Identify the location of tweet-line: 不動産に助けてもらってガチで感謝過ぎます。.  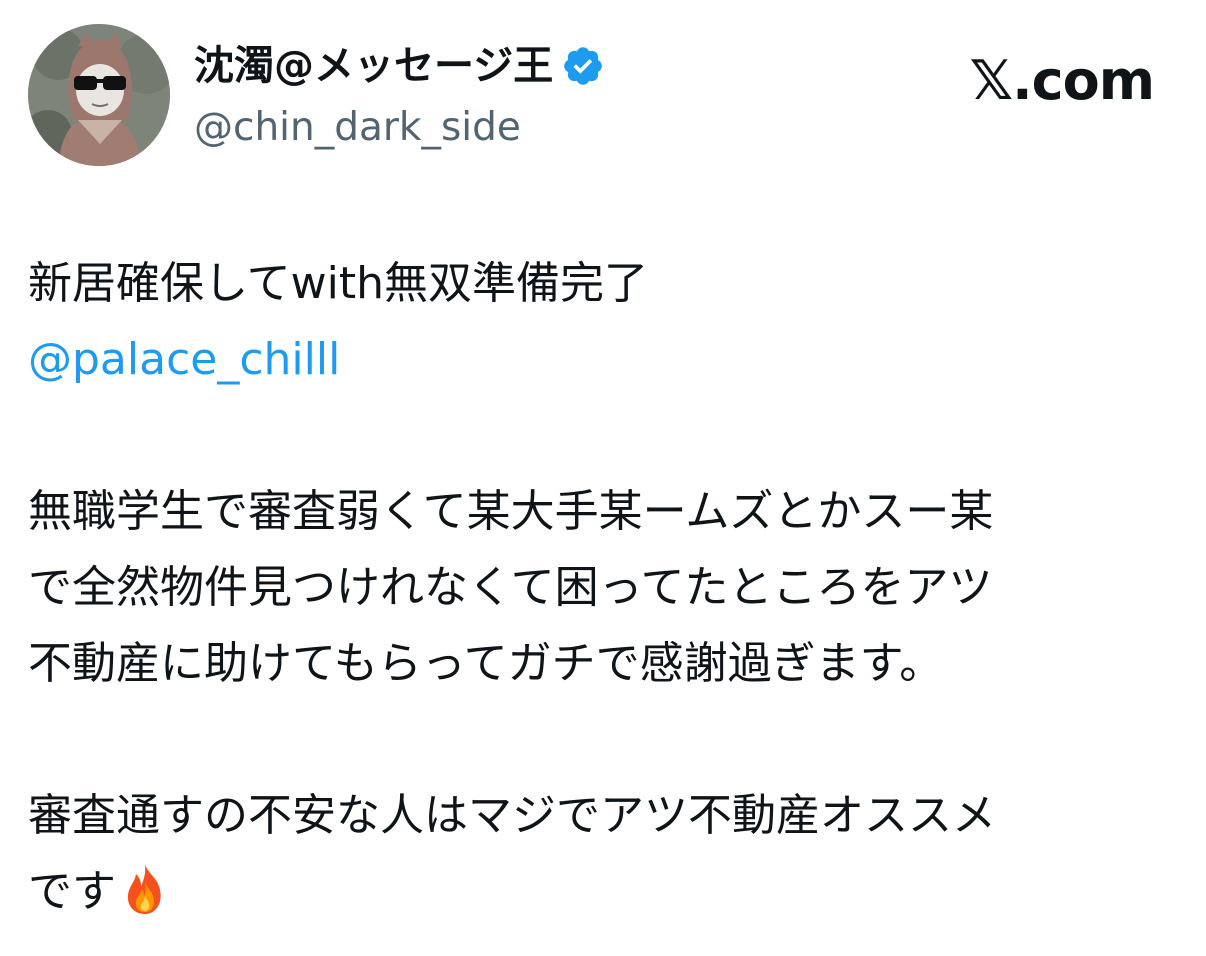
(486, 663).